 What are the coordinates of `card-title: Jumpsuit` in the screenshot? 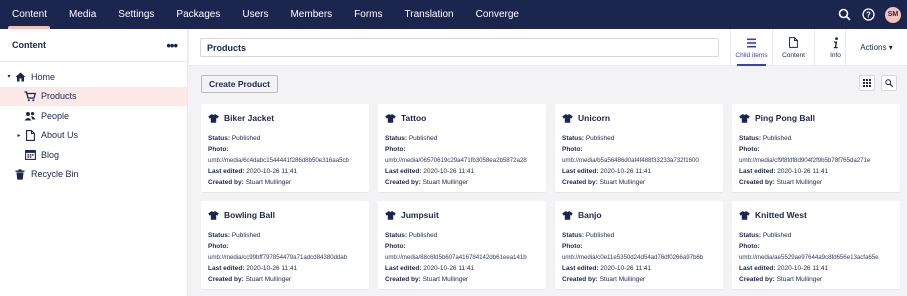 It's located at (420, 215).